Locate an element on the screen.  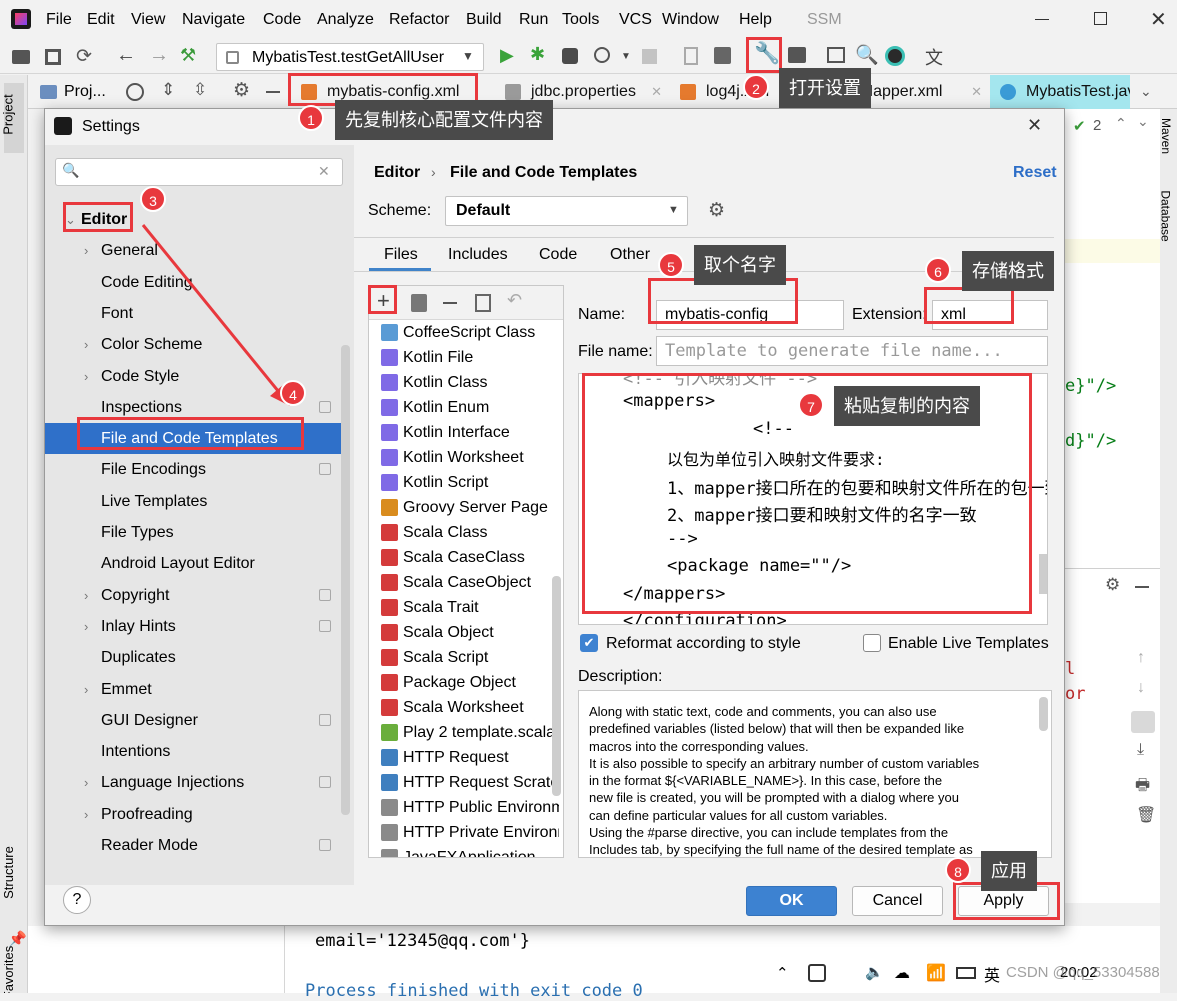
annotation-badge: 1 is located at coordinates (311, 118).